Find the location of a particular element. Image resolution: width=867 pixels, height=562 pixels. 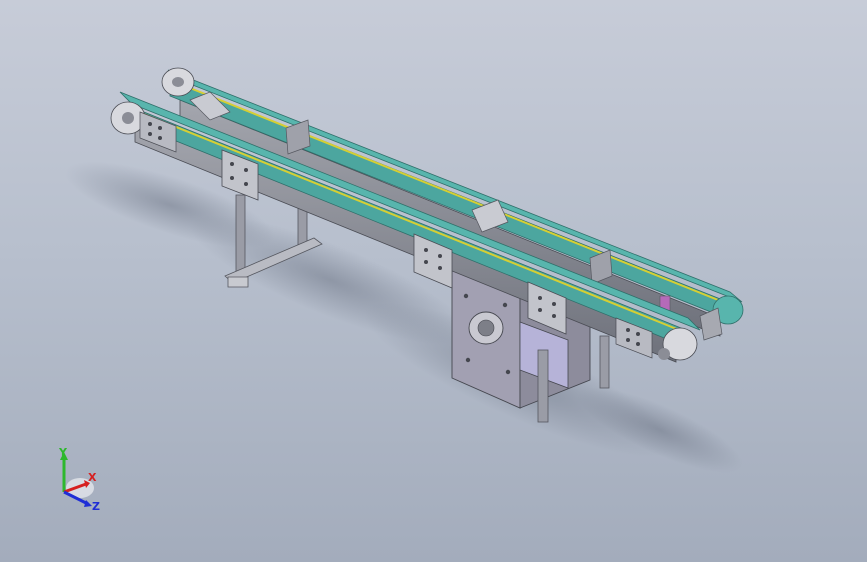

triad-z-label: Z is located at coordinates (96, 506).